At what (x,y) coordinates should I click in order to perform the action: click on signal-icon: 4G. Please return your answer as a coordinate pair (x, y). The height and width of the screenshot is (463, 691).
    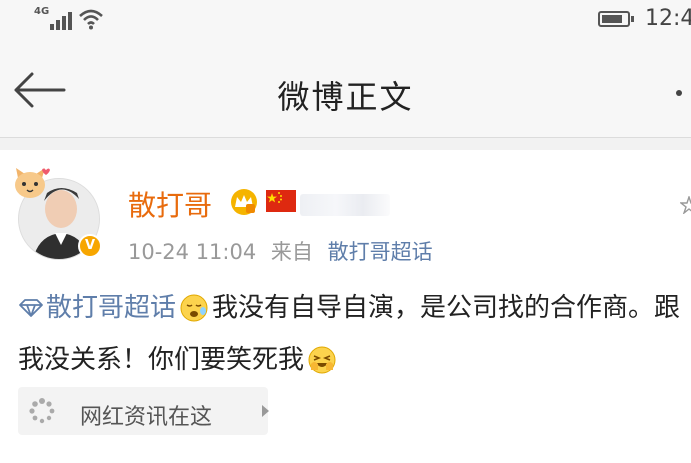
    Looking at the image, I should click on (54, 19).